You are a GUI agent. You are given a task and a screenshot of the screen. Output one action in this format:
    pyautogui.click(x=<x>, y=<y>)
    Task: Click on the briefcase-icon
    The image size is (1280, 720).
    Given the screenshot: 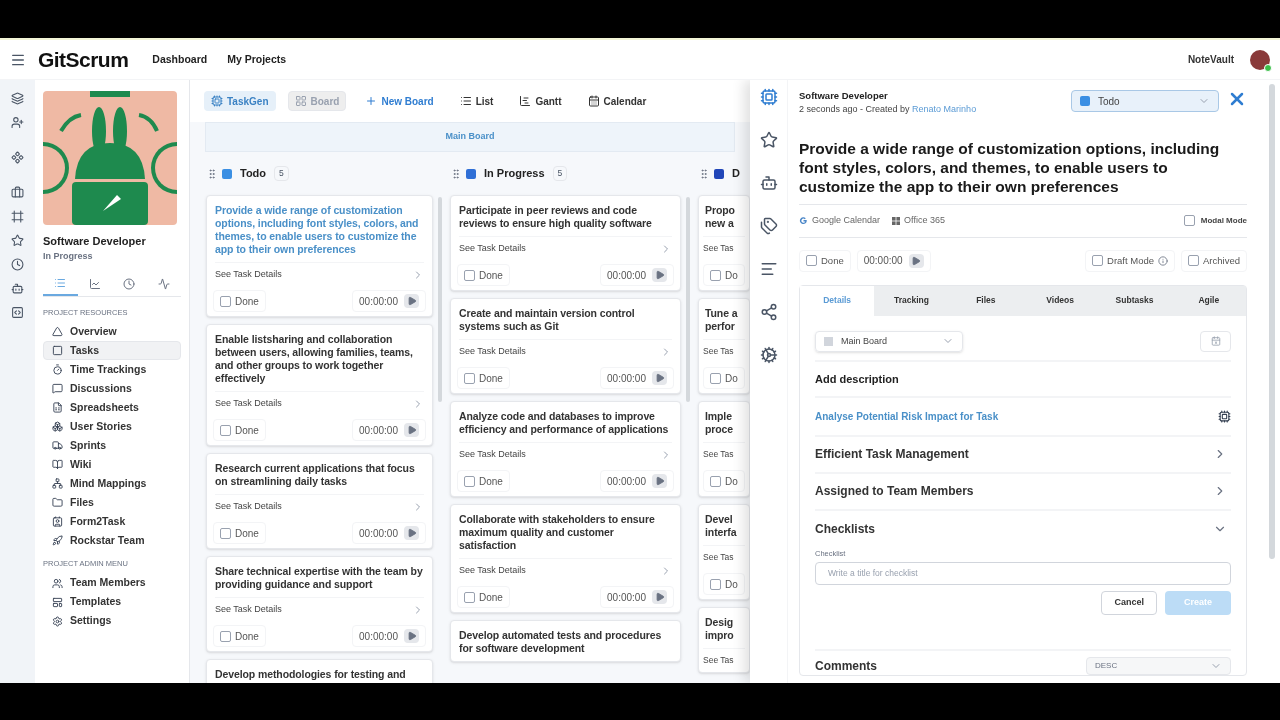 What is the action you would take?
    pyautogui.click(x=17, y=192)
    